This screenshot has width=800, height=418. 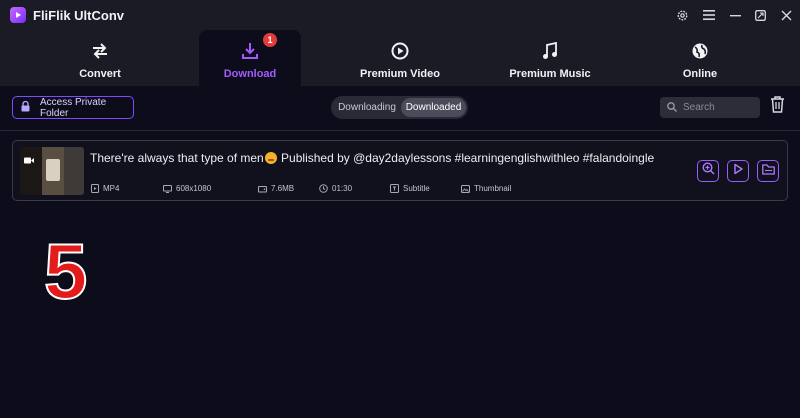 I want to click on tab-premium-music: Premium Music, so click(x=550, y=58).